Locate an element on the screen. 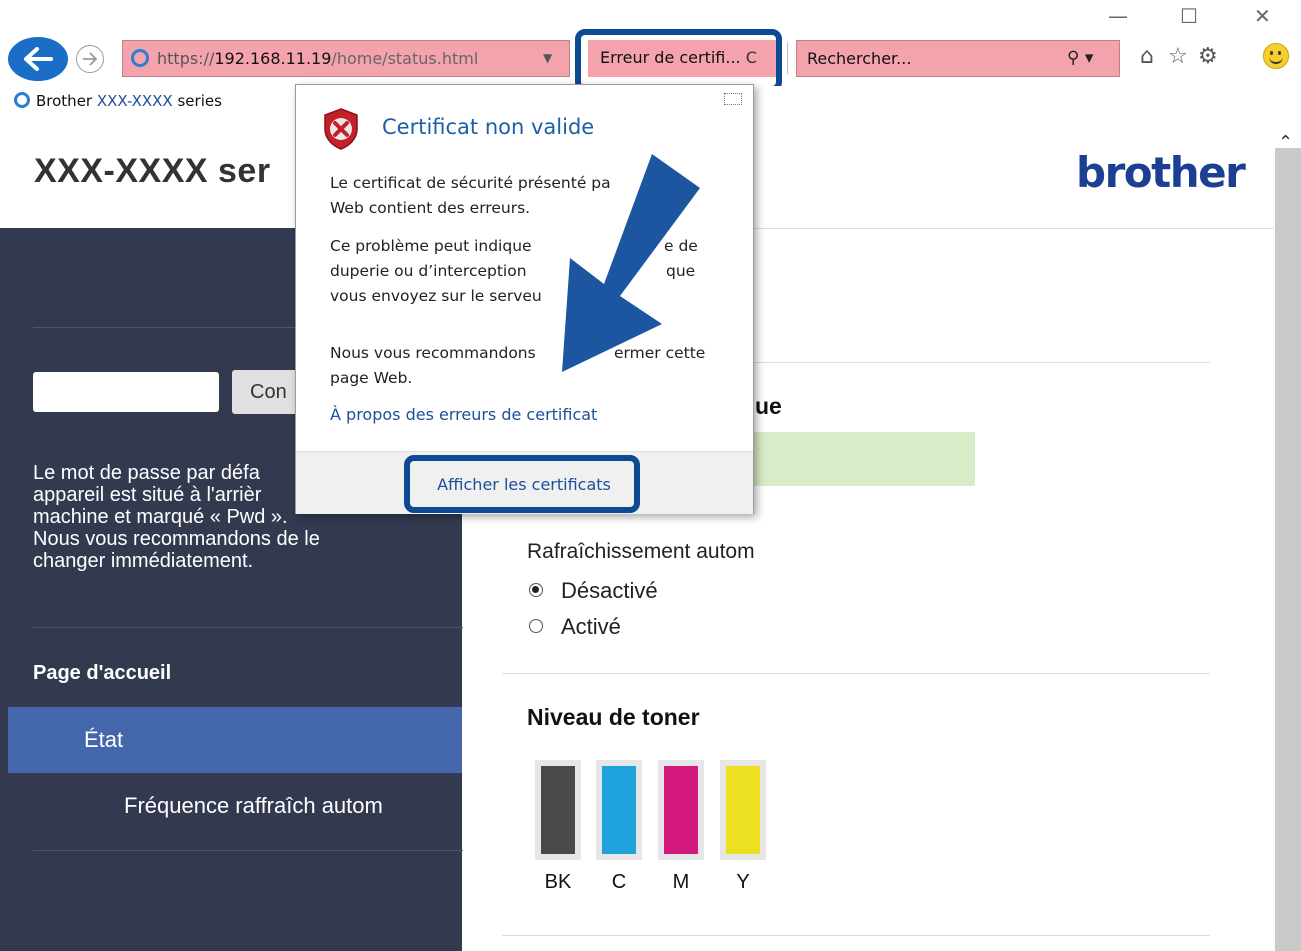 This screenshot has height=951, width=1301. password-note-line: Nous vous recommandons de le is located at coordinates (176, 539).